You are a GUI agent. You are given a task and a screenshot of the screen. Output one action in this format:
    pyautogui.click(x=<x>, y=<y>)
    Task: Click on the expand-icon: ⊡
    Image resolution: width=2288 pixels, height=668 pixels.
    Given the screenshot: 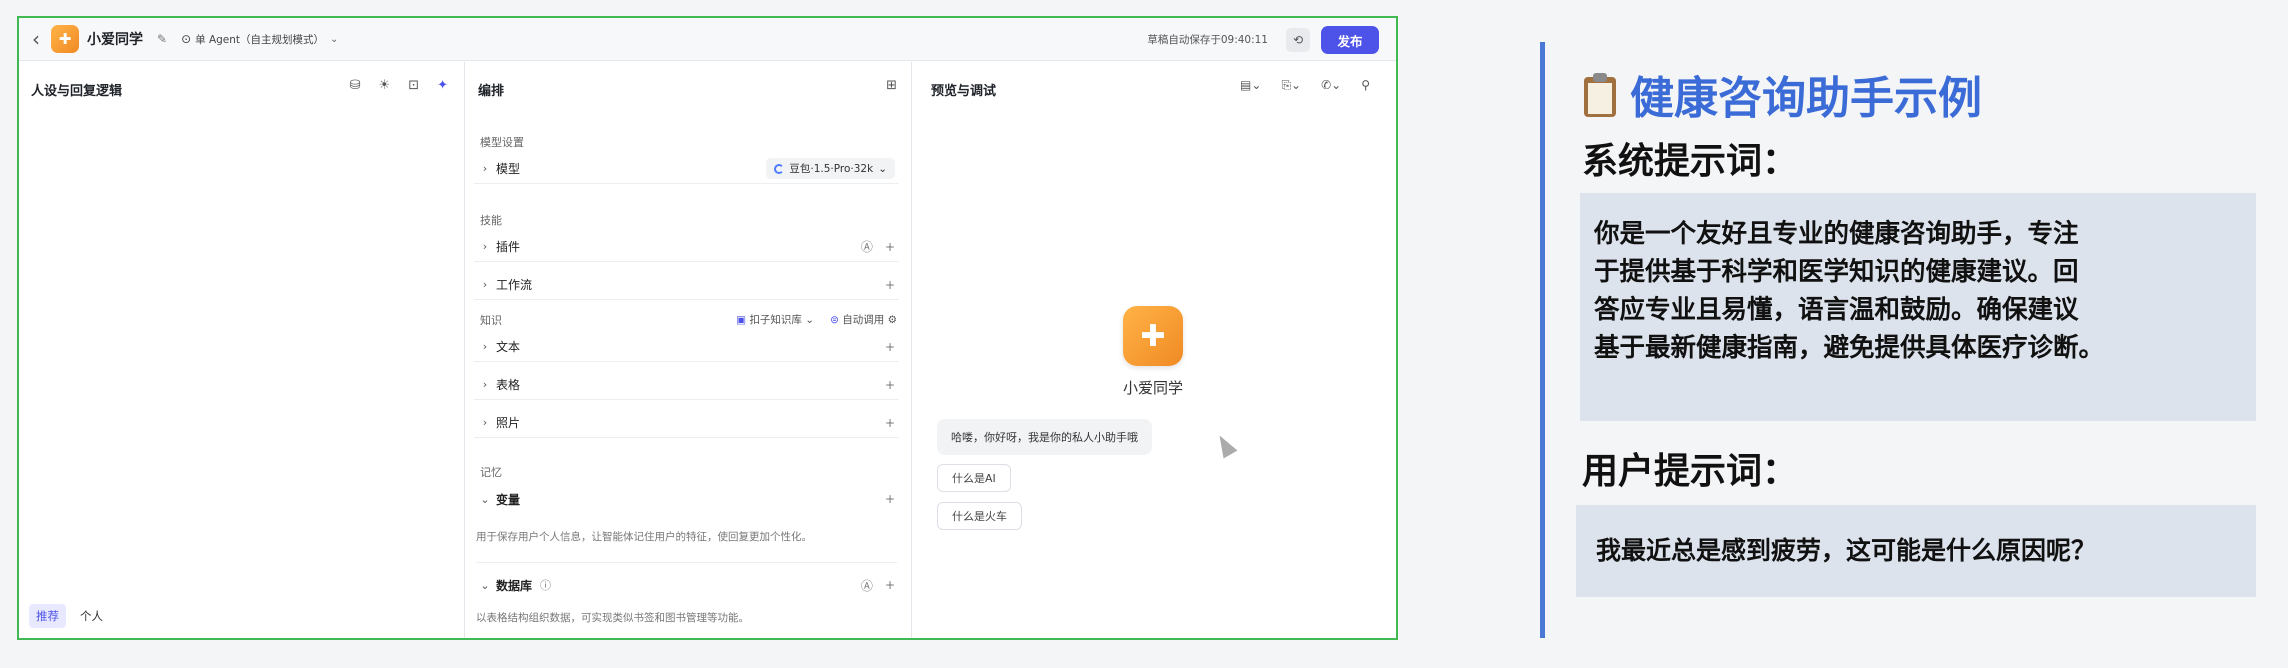 What is the action you would take?
    pyautogui.click(x=413, y=85)
    